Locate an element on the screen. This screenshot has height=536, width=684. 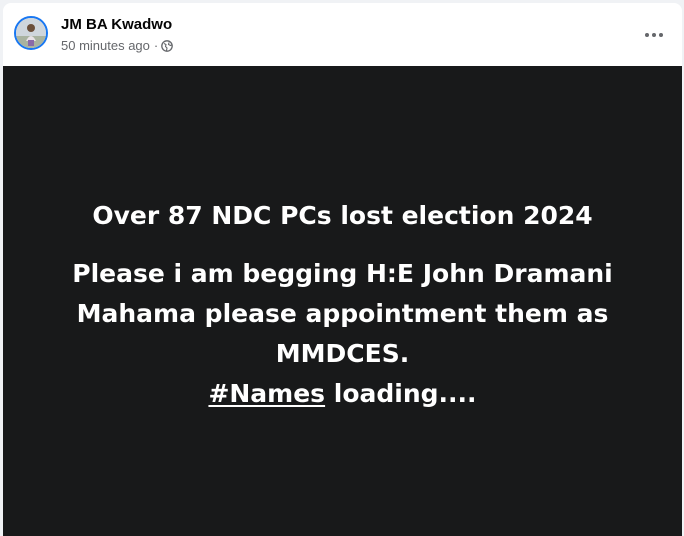
author-name: JM BA Kwadwo is located at coordinates (116, 24).